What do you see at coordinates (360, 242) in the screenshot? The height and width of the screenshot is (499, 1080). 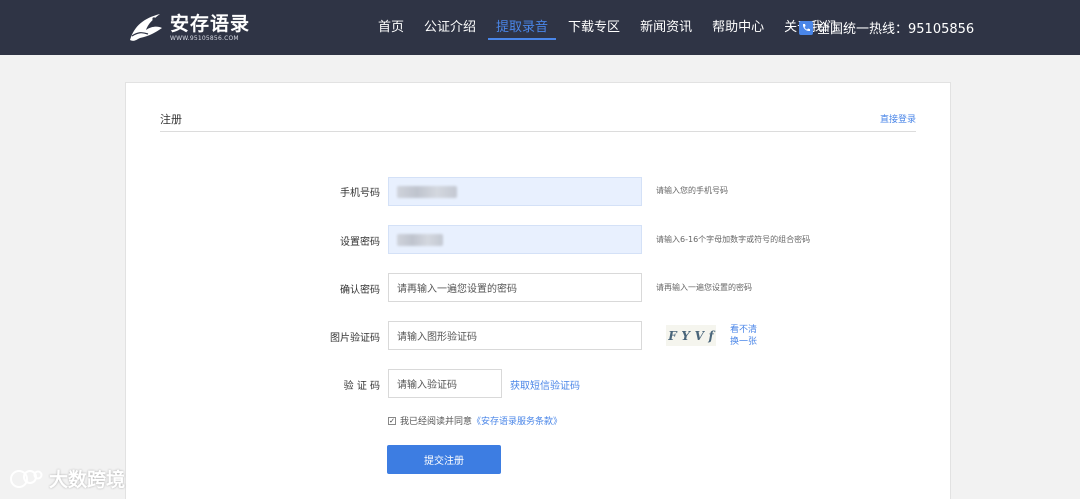 I see `password-label: 设置密码` at bounding box center [360, 242].